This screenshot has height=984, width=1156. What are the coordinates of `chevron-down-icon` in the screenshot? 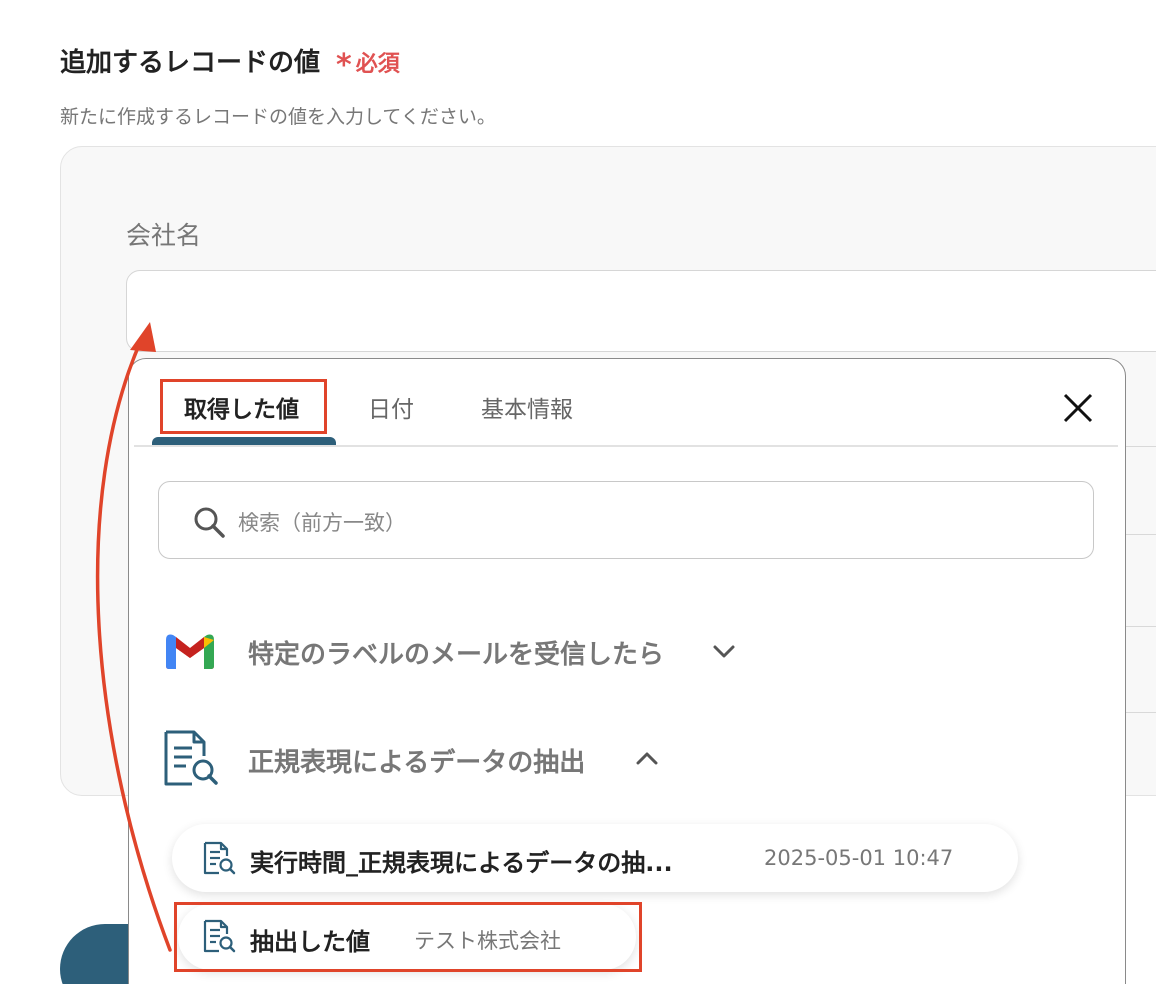 It's located at (724, 651).